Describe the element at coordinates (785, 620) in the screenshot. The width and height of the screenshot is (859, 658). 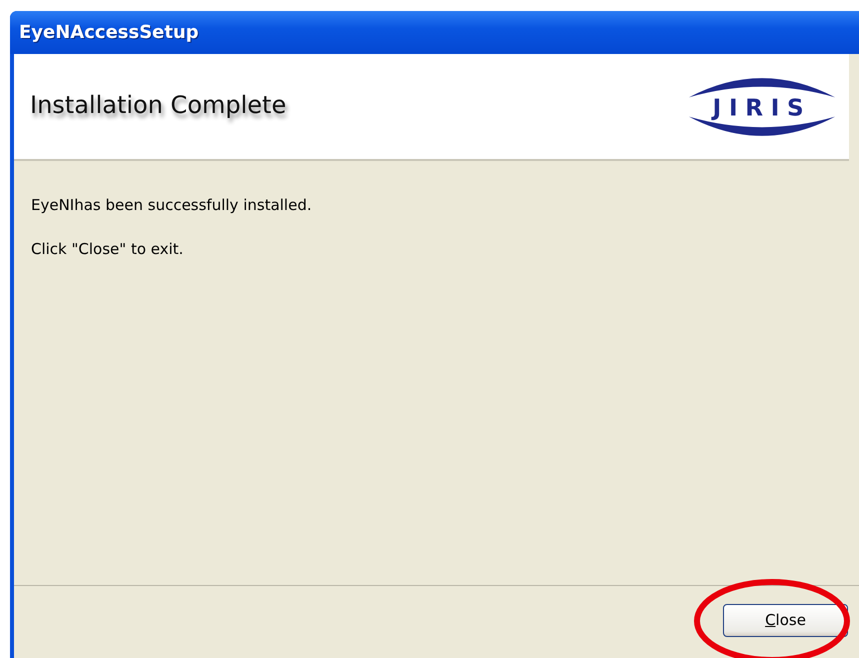
I see `close-button: Close` at that location.